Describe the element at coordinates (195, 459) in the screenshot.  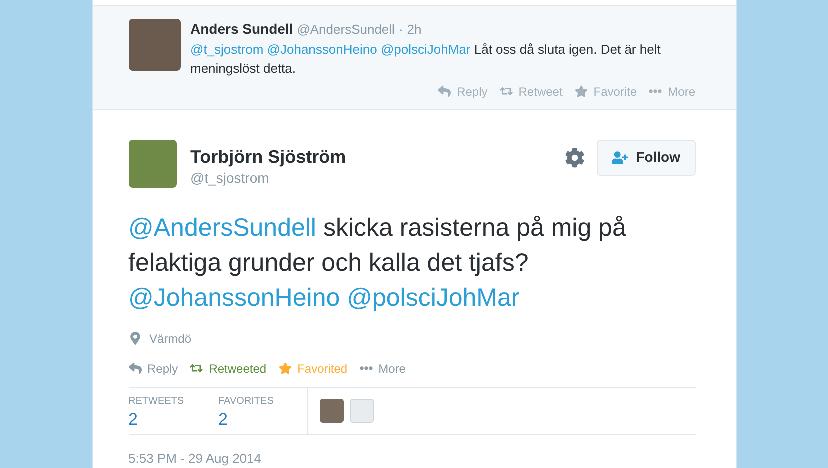
I see `tweet-timestamp: 5:53 PM - 29 Aug 2014` at that location.